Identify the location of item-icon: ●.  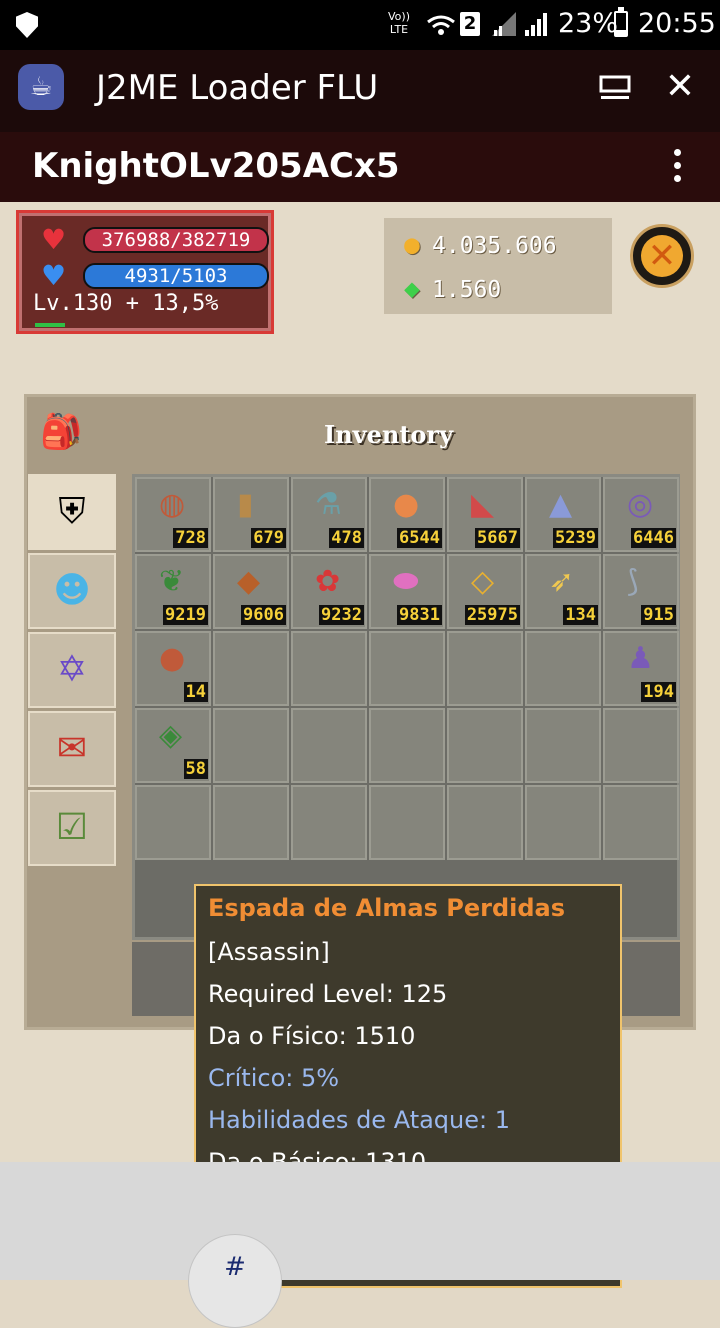
(172, 658).